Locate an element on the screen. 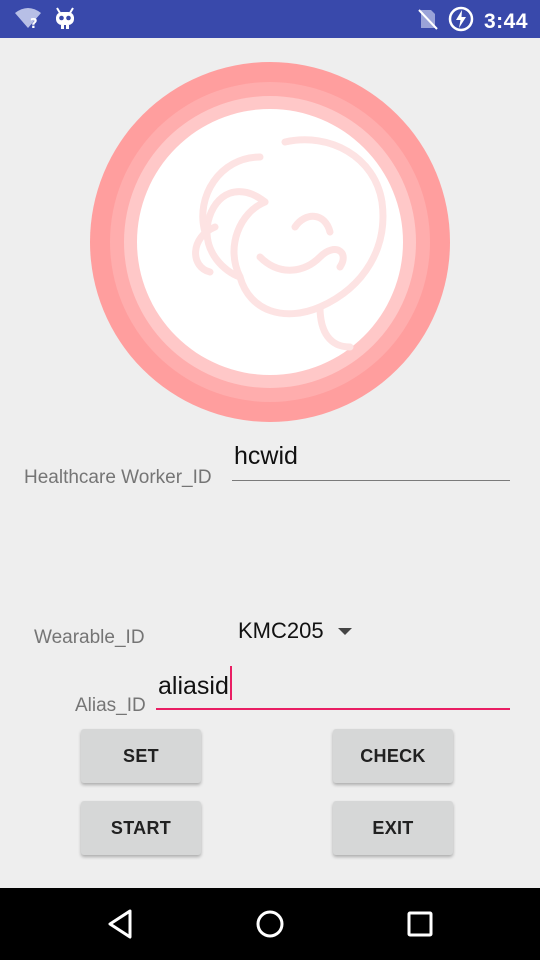 The image size is (540, 960). alias-field: aliasid is located at coordinates (333, 688).